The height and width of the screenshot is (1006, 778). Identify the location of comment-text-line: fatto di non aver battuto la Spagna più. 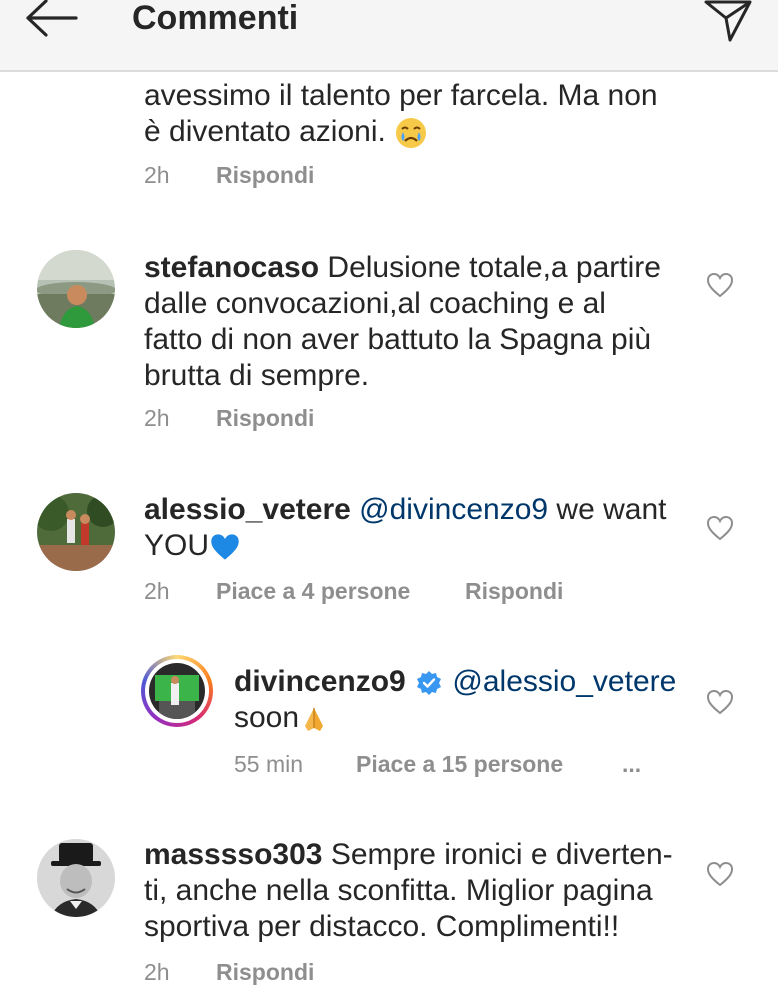
(398, 339).